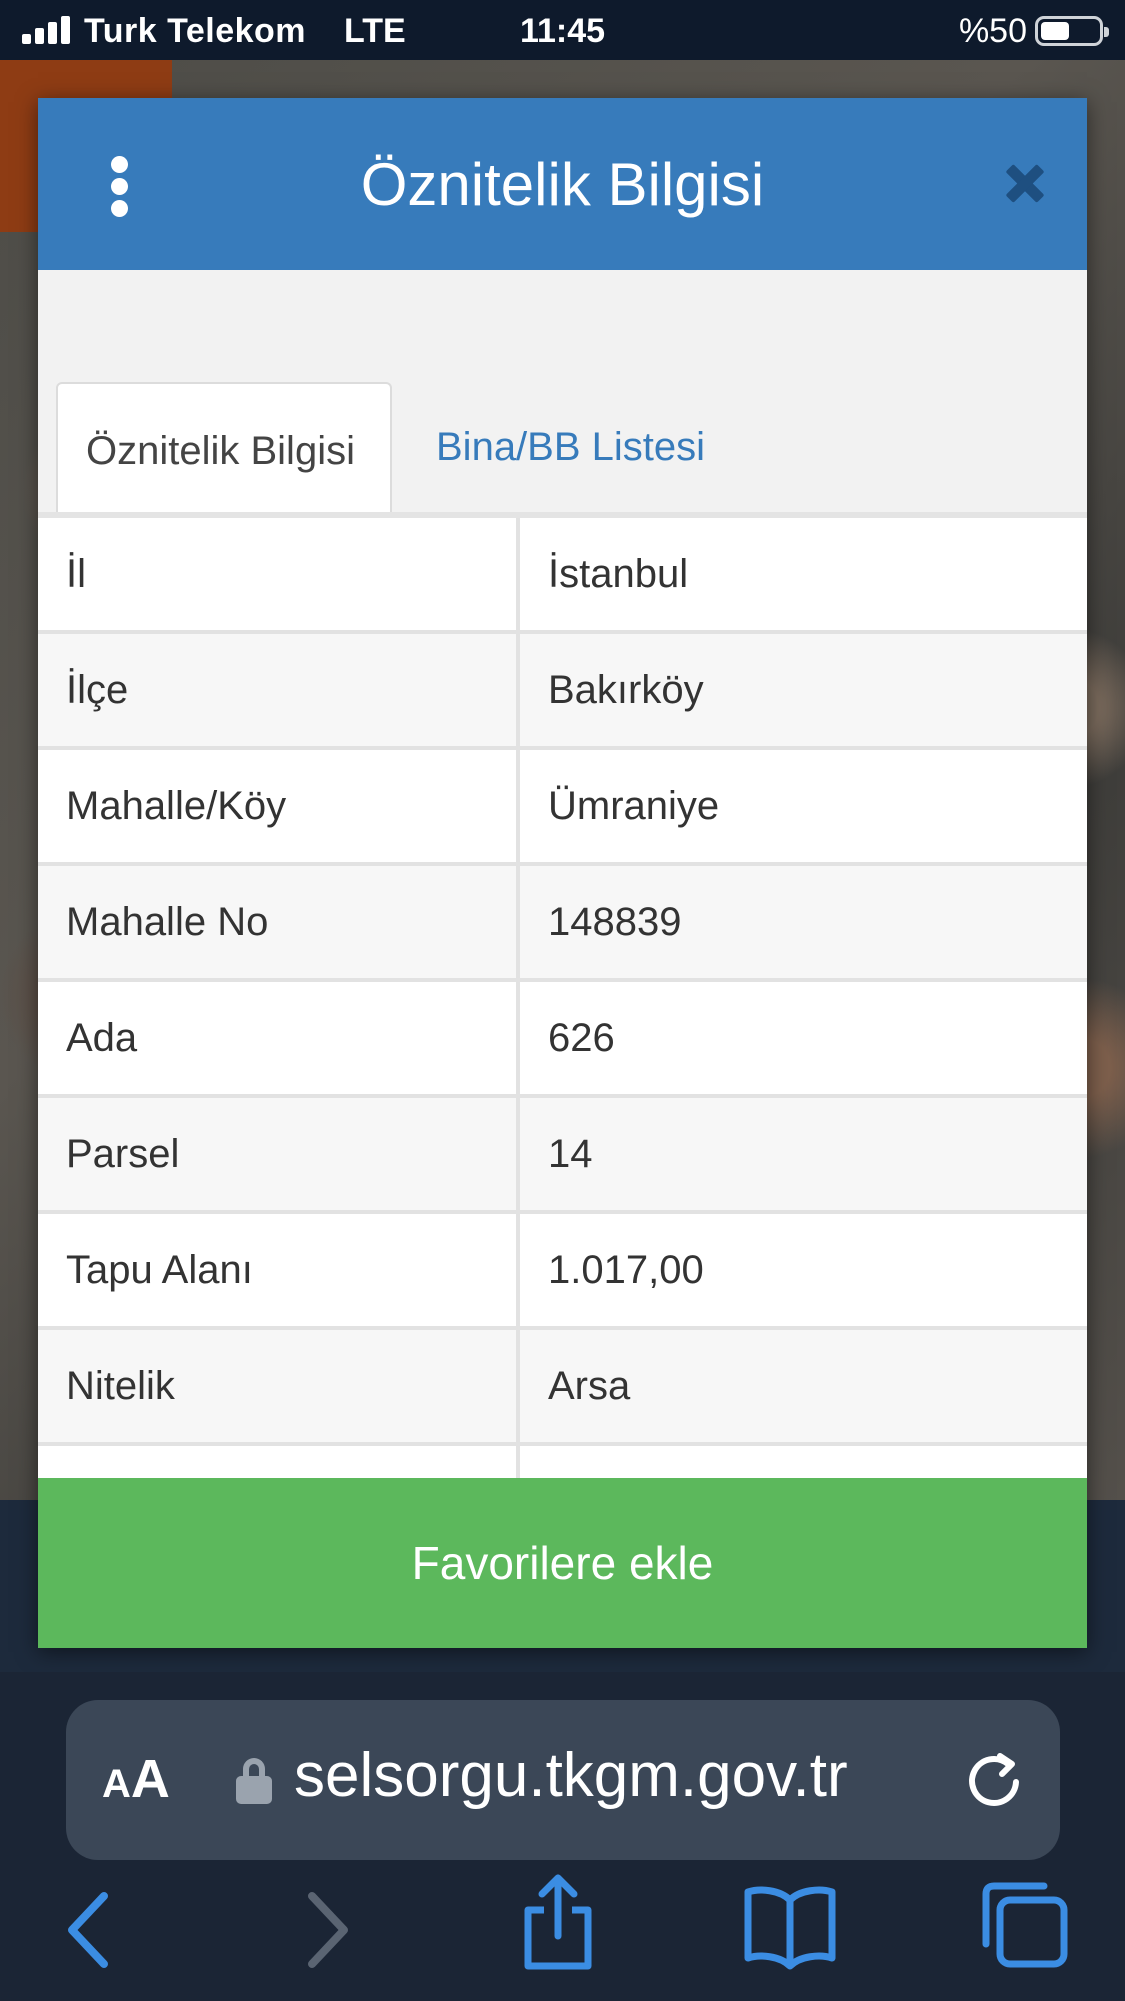 The width and height of the screenshot is (1125, 2001). What do you see at coordinates (626, 1270) in the screenshot?
I see `row-value: 1.017,00` at bounding box center [626, 1270].